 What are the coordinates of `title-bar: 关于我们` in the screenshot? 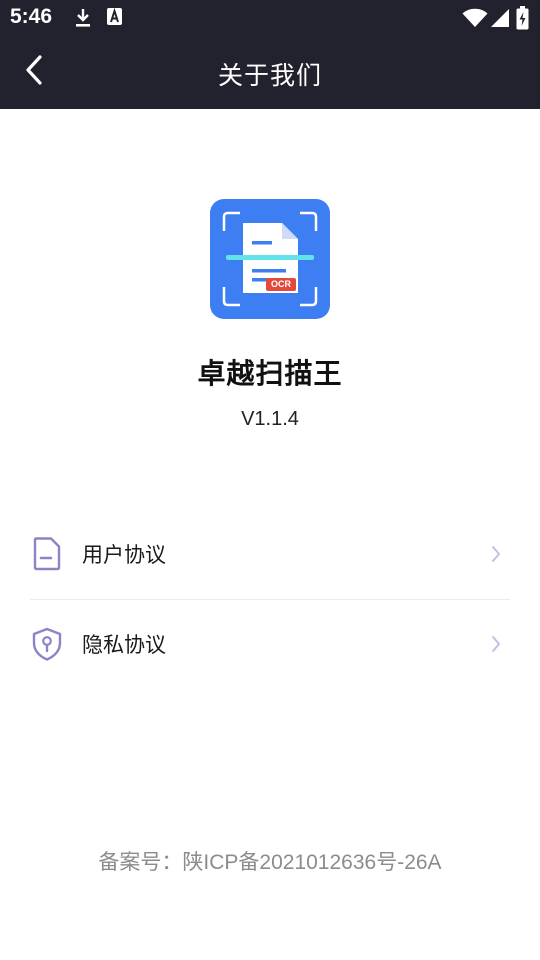 It's located at (270, 72).